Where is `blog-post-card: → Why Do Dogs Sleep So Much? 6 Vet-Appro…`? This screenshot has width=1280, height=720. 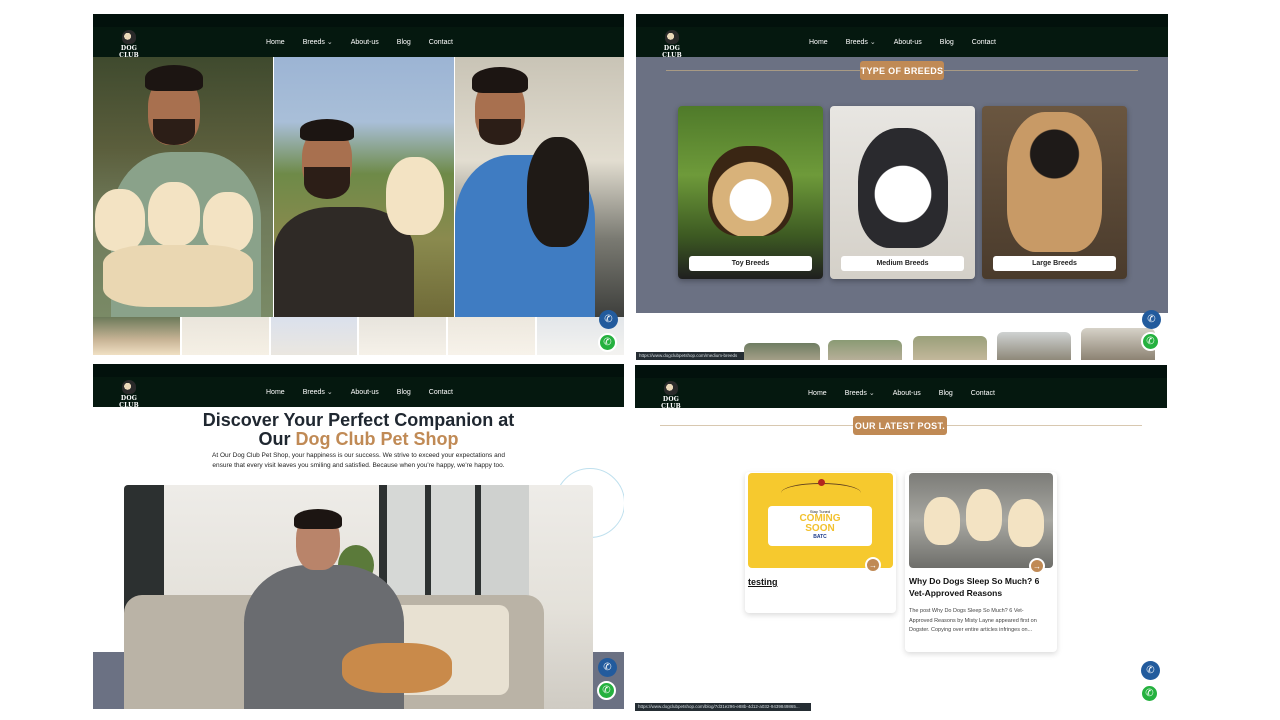
blog-post-card: → Why Do Dogs Sleep So Much? 6 Vet-Appro… is located at coordinates (981, 562).